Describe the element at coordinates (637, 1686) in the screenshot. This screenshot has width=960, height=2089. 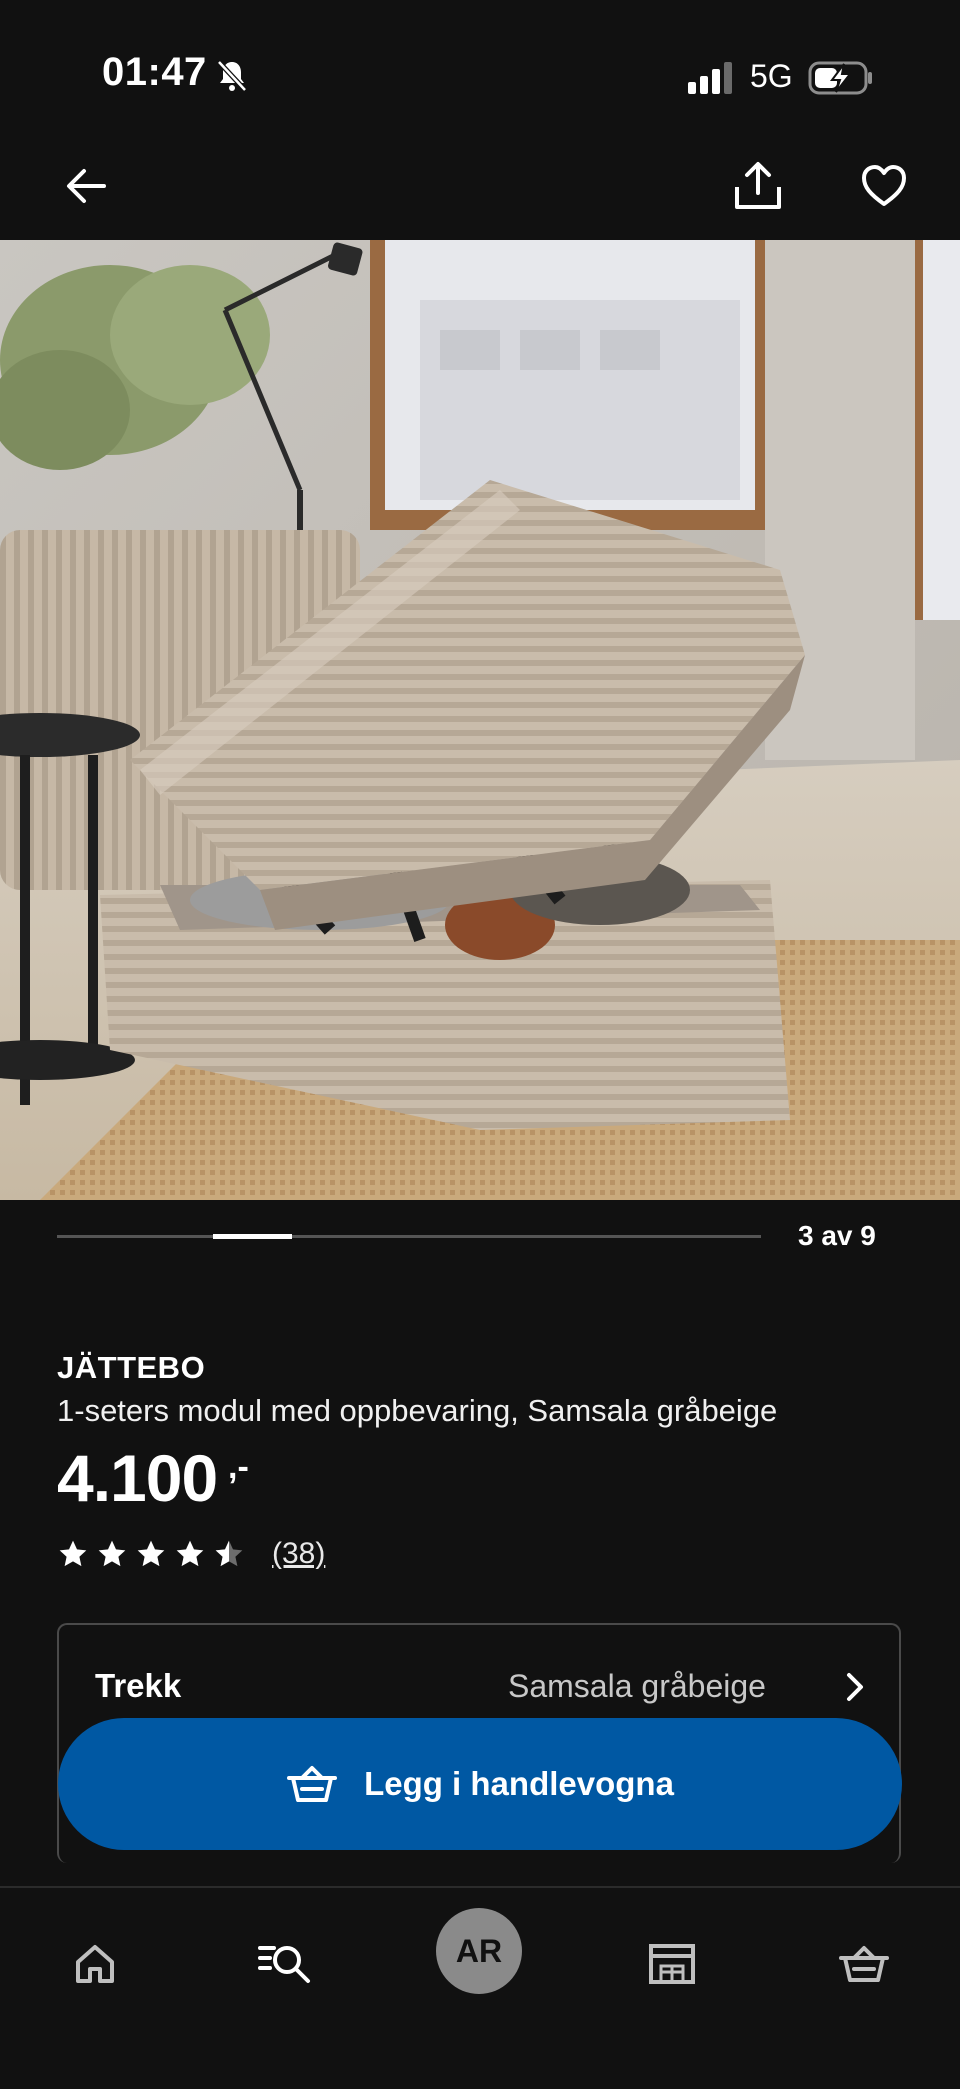
I see `option-value: Samsala gråbeige` at that location.